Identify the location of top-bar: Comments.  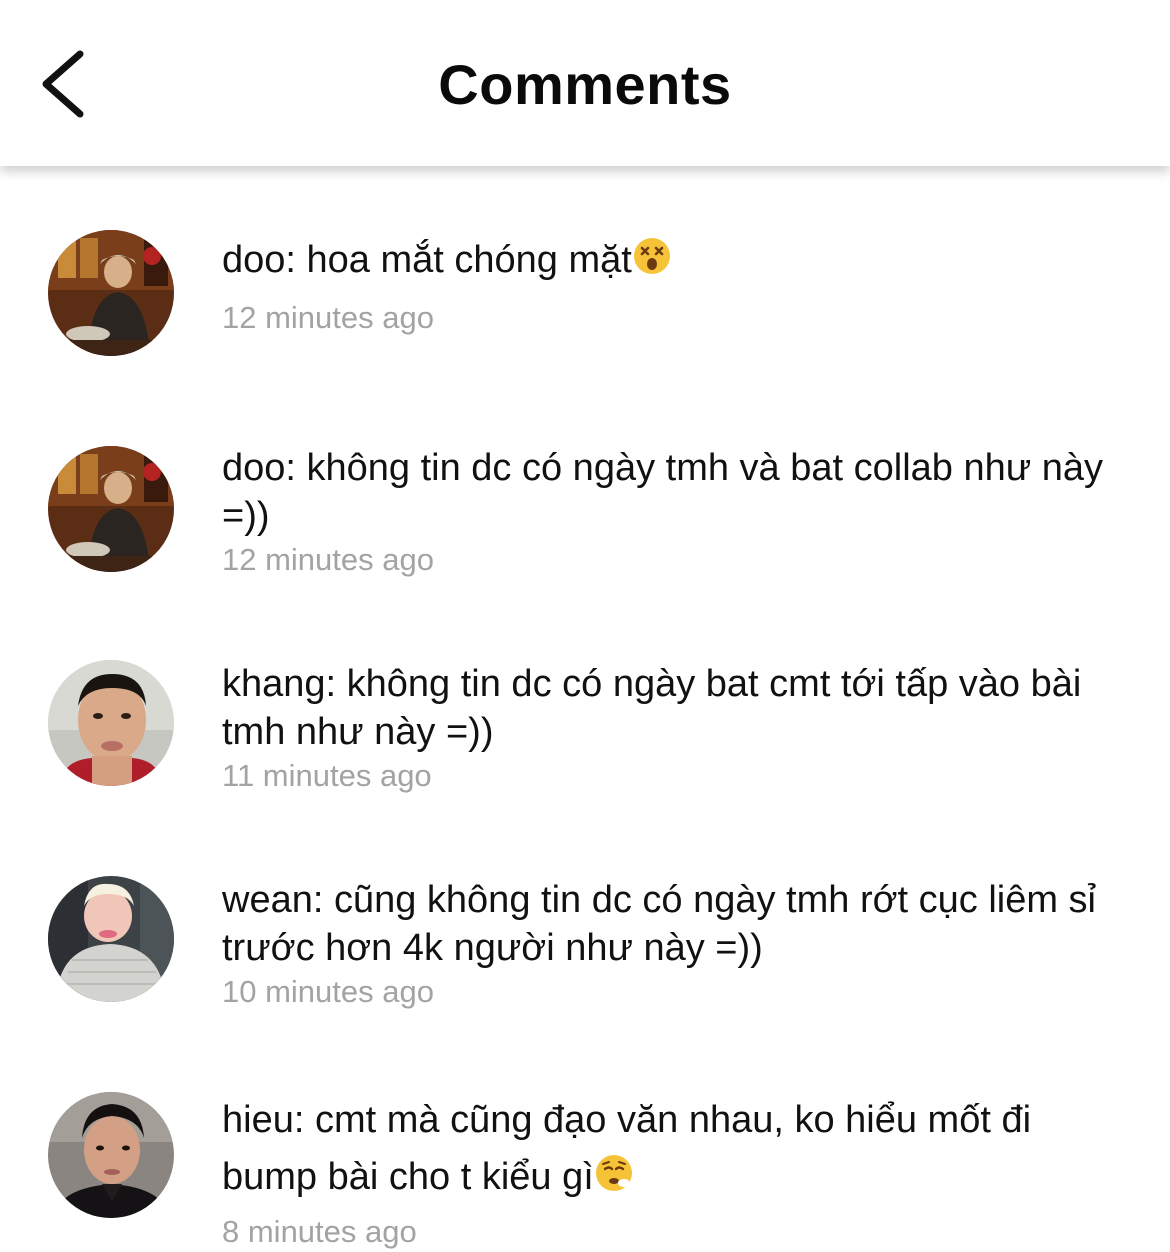
(585, 83).